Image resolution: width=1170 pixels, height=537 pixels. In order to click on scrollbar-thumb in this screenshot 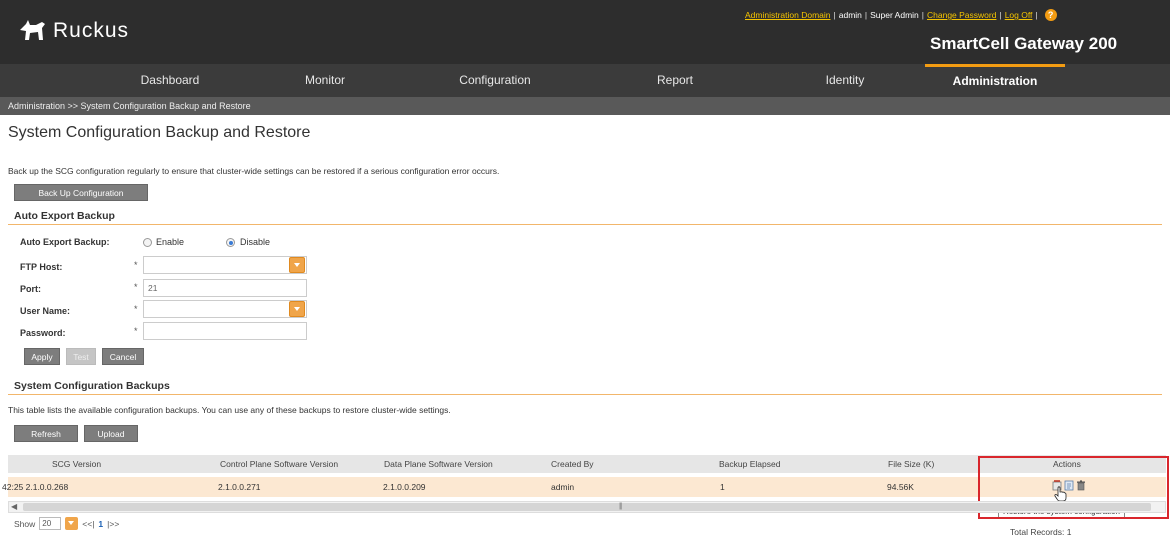, I will do `click(587, 507)`.